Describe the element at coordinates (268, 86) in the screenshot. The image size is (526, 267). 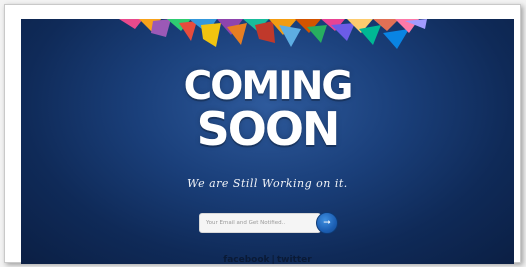
I see `headline-coming: COMING` at that location.